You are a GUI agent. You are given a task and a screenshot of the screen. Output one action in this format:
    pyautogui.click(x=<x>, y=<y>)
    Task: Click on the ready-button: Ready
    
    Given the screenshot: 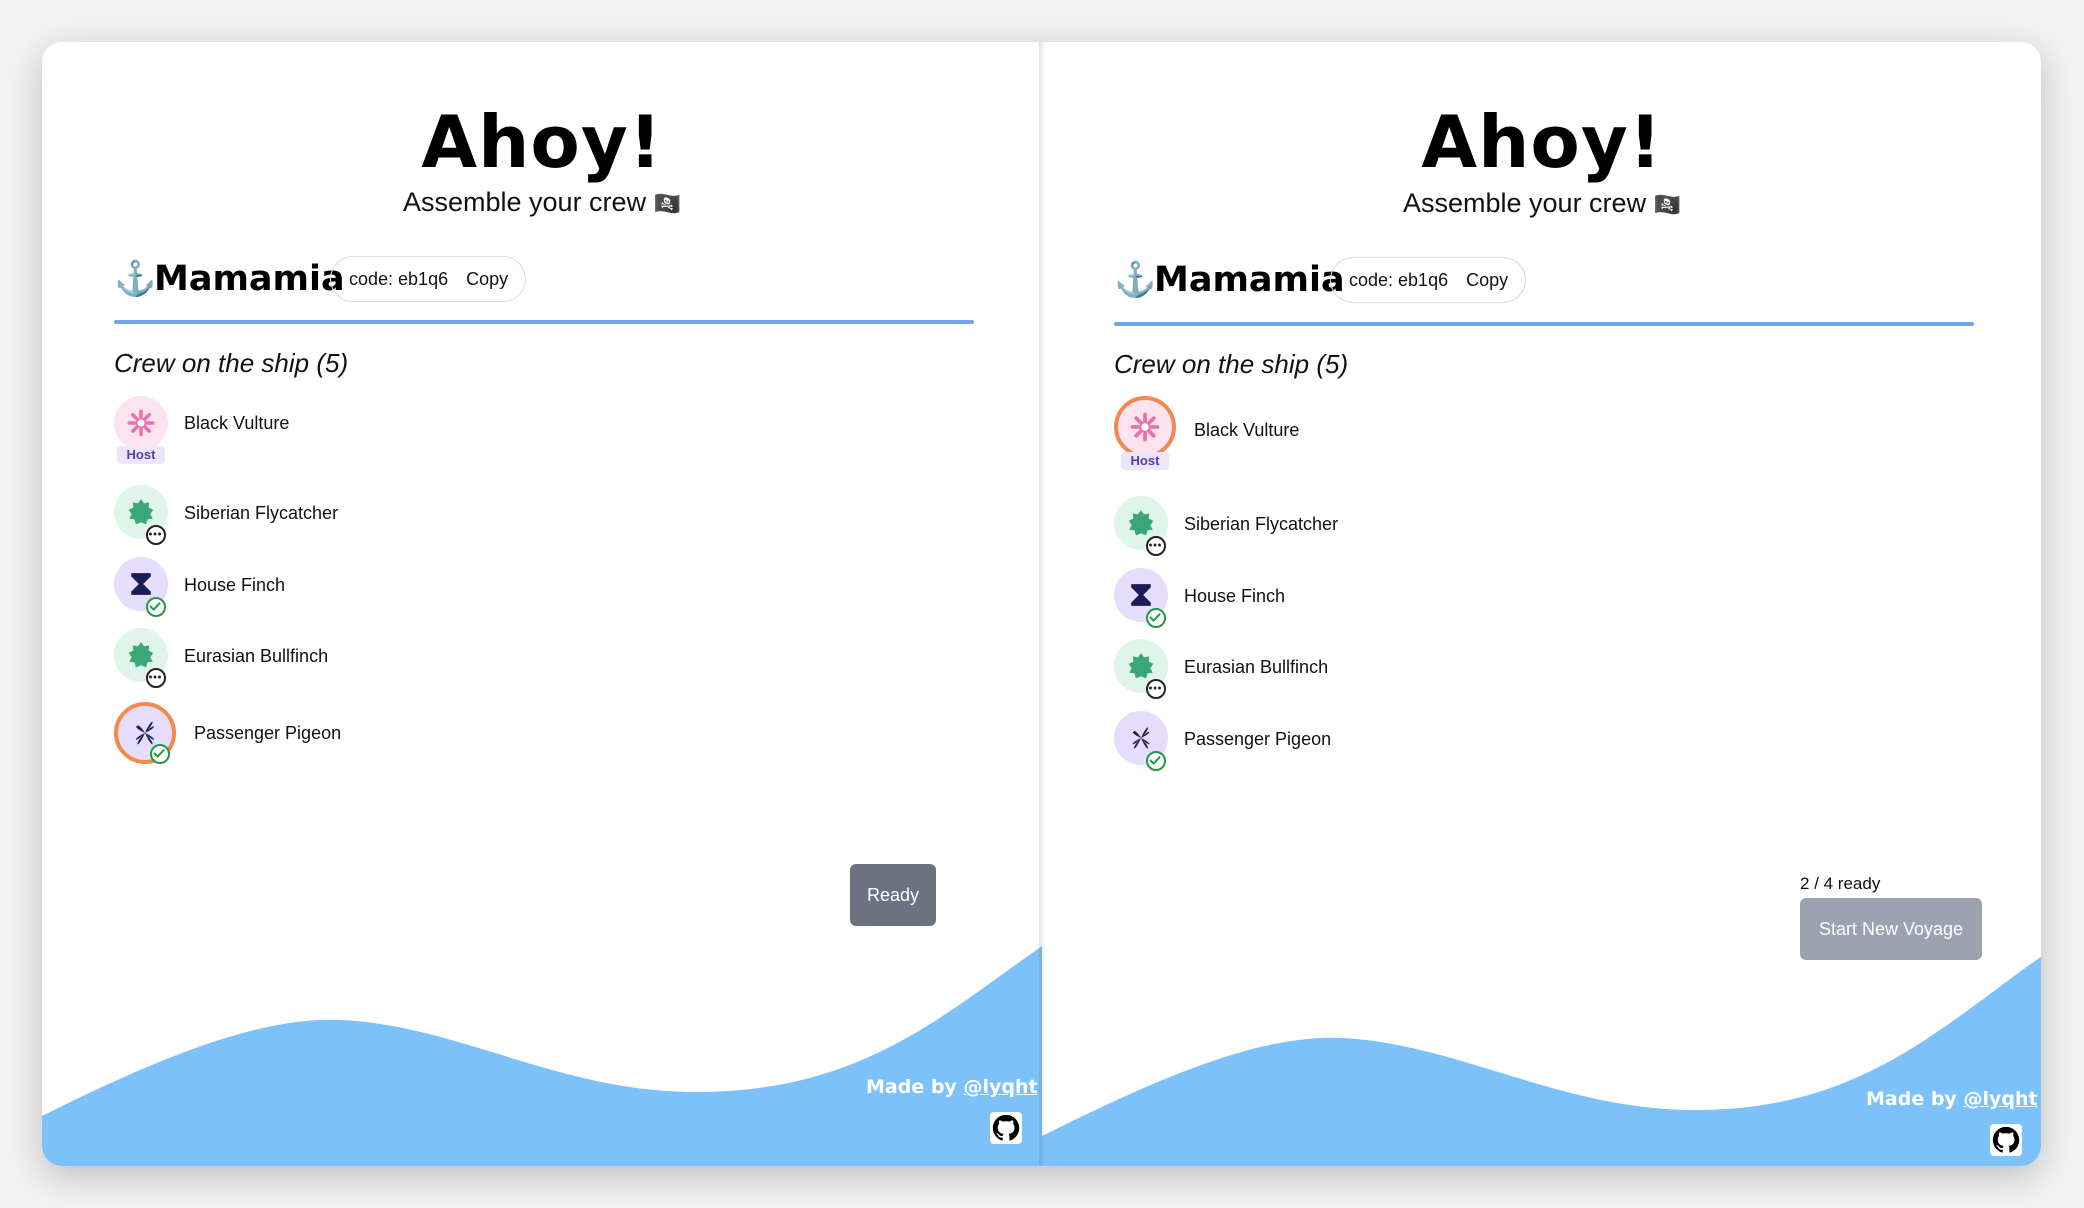 What is the action you would take?
    pyautogui.click(x=893, y=895)
    